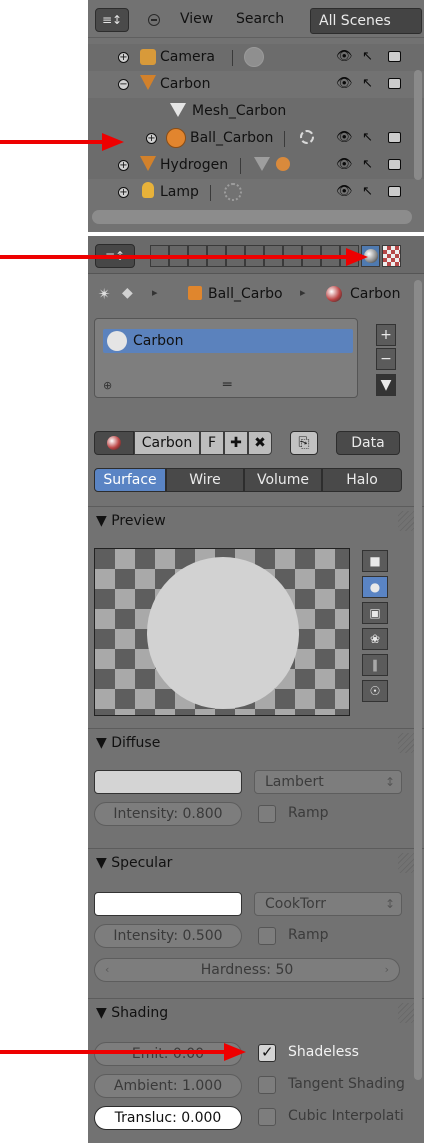  I want to click on increment-arrow-icon: ›, so click(387, 970).